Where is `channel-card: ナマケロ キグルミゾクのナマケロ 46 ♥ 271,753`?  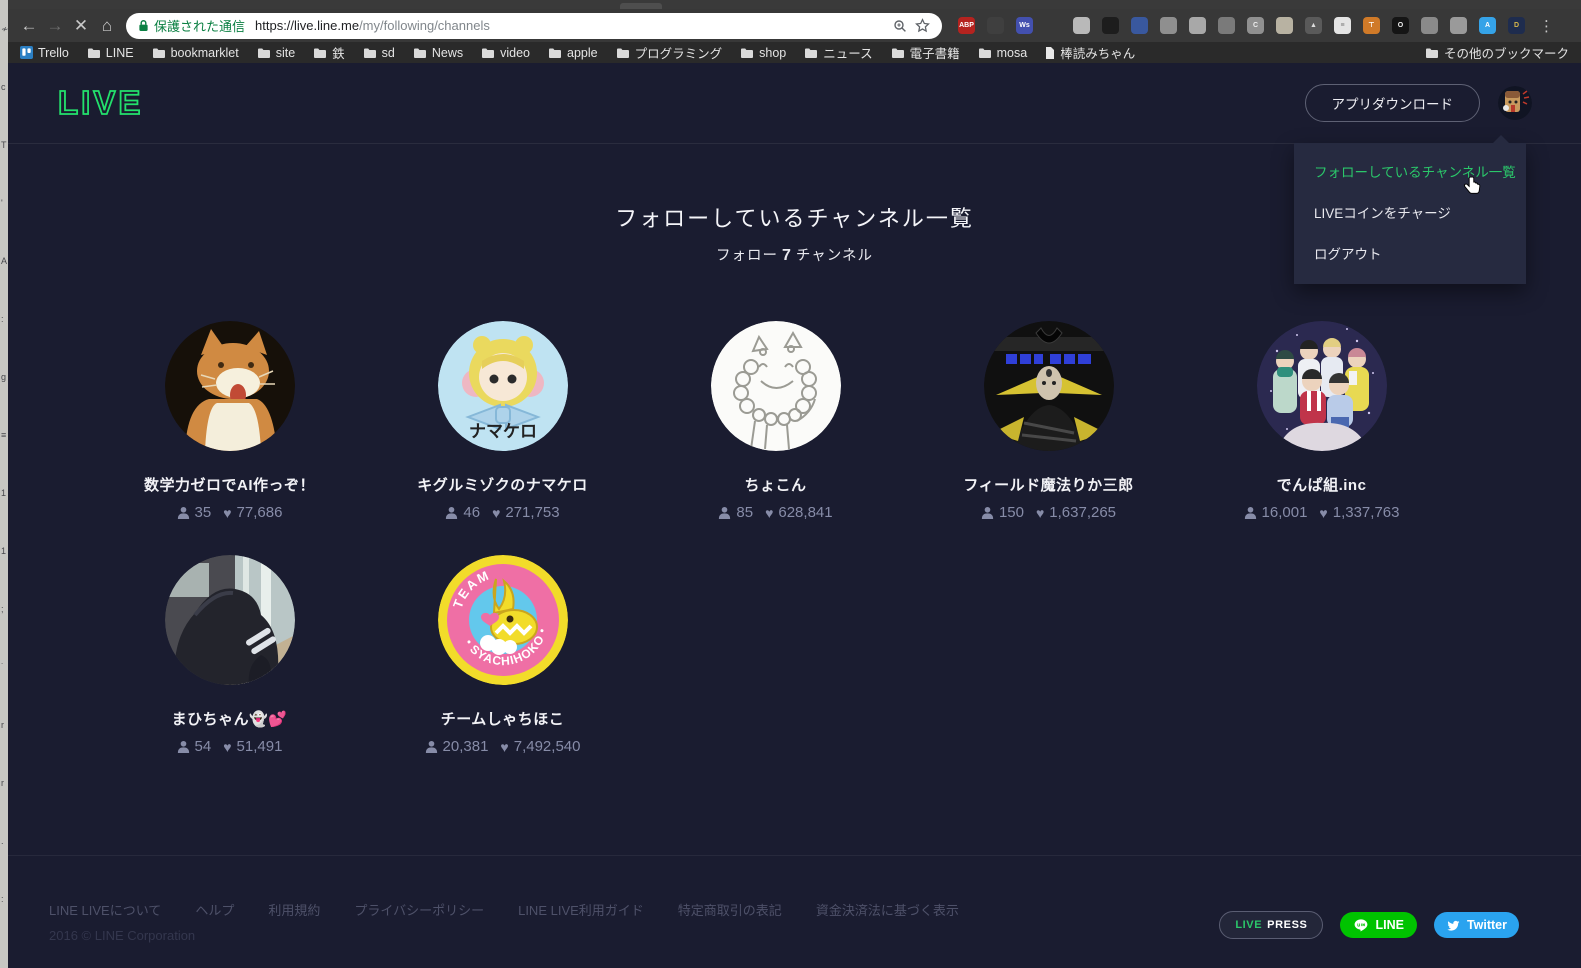
channel-card: ナマケロ キグルミゾクのナマケロ 46 ♥ 271,753 is located at coordinates (502, 421).